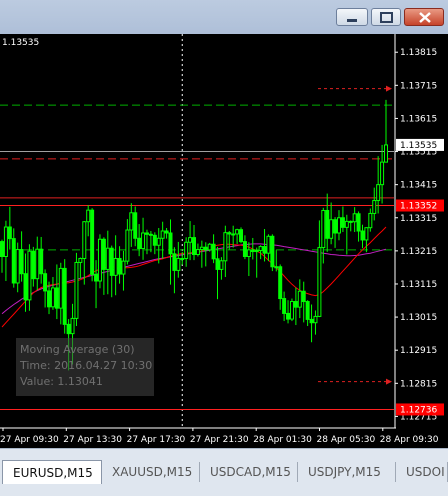 Image resolution: width=448 pixels, height=496 pixels. Describe the element at coordinates (282, 440) in the screenshot. I see `time-tick-label: 28 Apr 01:30` at that location.